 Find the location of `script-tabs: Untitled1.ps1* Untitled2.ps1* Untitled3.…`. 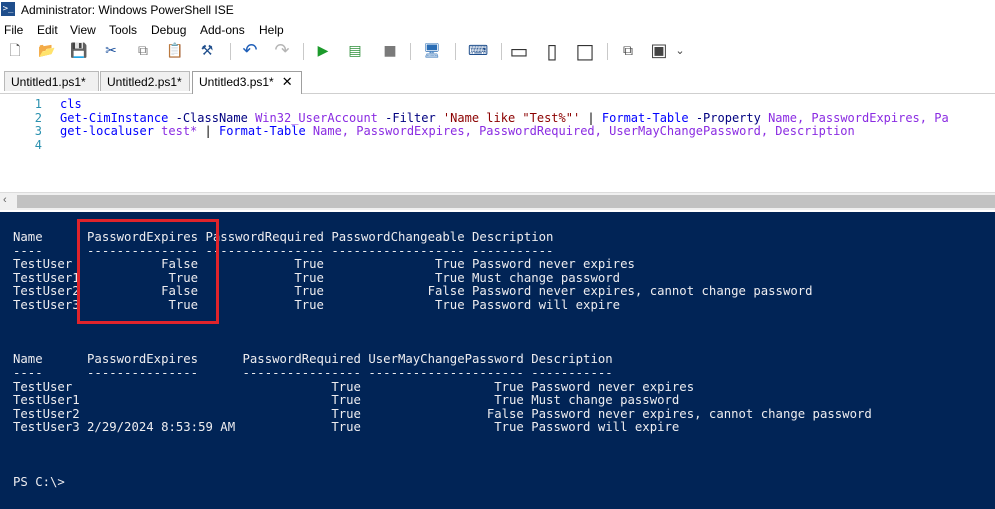

script-tabs: Untitled1.ps1* Untitled2.ps1* Untitled3.… is located at coordinates (497, 81).